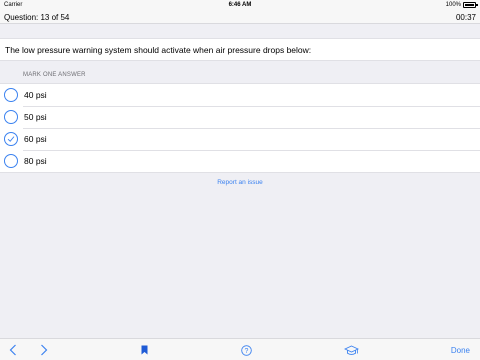 This screenshot has height=360, width=480. Describe the element at coordinates (35, 161) in the screenshot. I see `answer-label: 80 psi` at that location.